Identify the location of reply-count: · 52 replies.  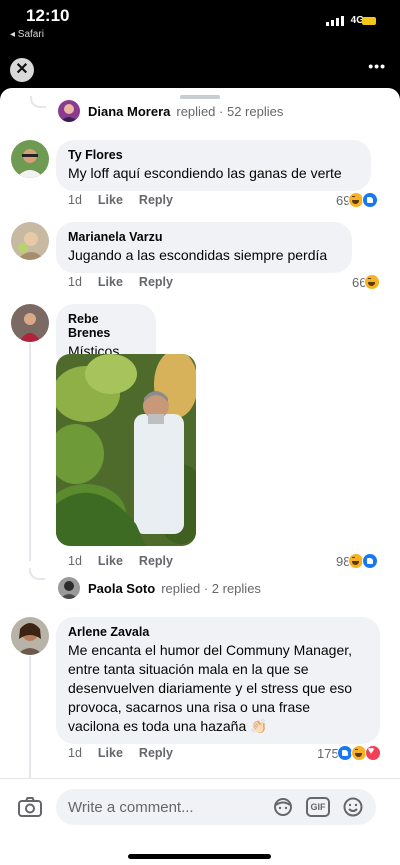
(251, 111).